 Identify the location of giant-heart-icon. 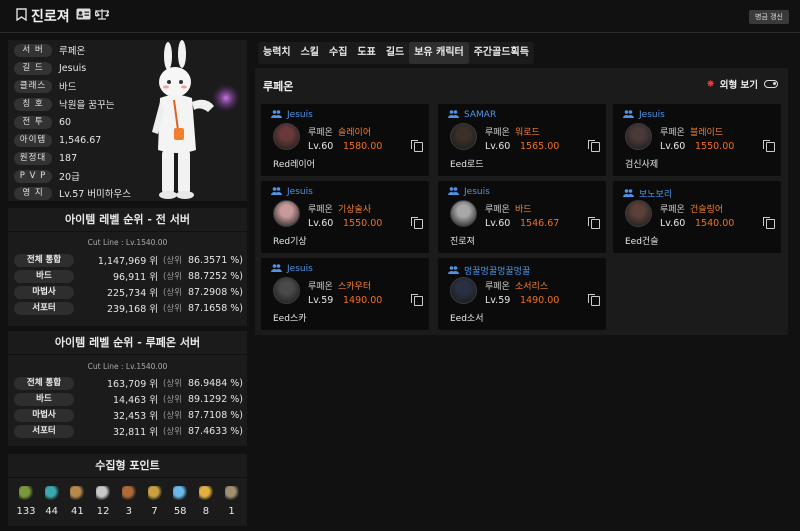
(77, 493).